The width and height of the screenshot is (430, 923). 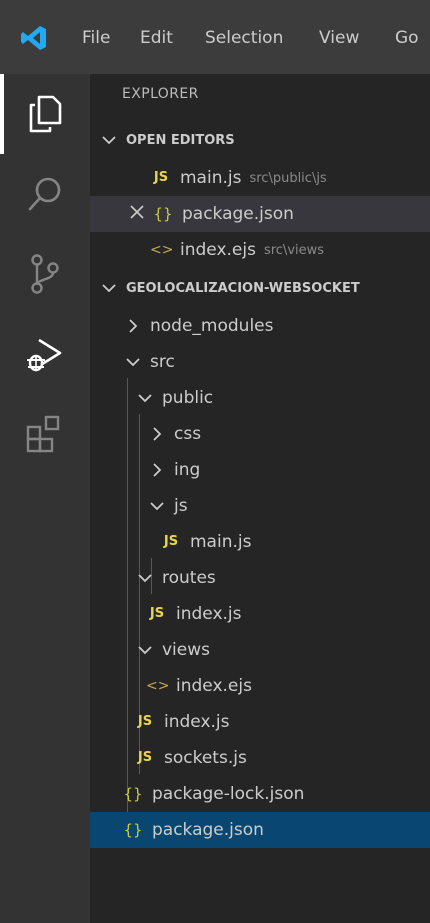 What do you see at coordinates (238, 214) in the screenshot?
I see `open-editor-name: package.json` at bounding box center [238, 214].